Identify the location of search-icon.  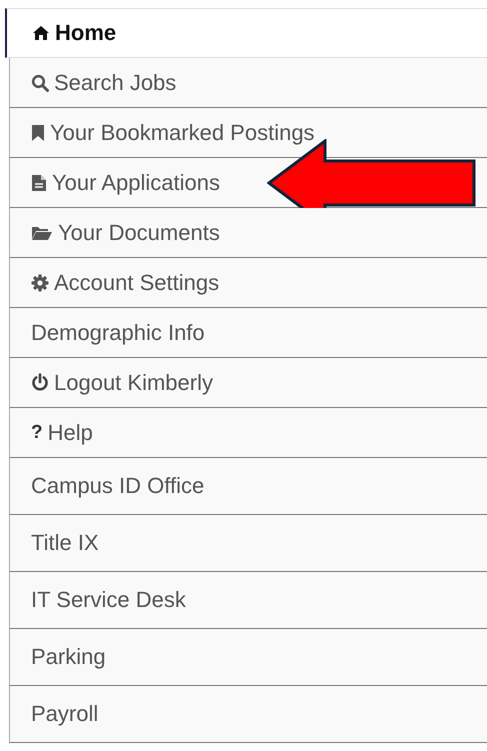
(40, 83).